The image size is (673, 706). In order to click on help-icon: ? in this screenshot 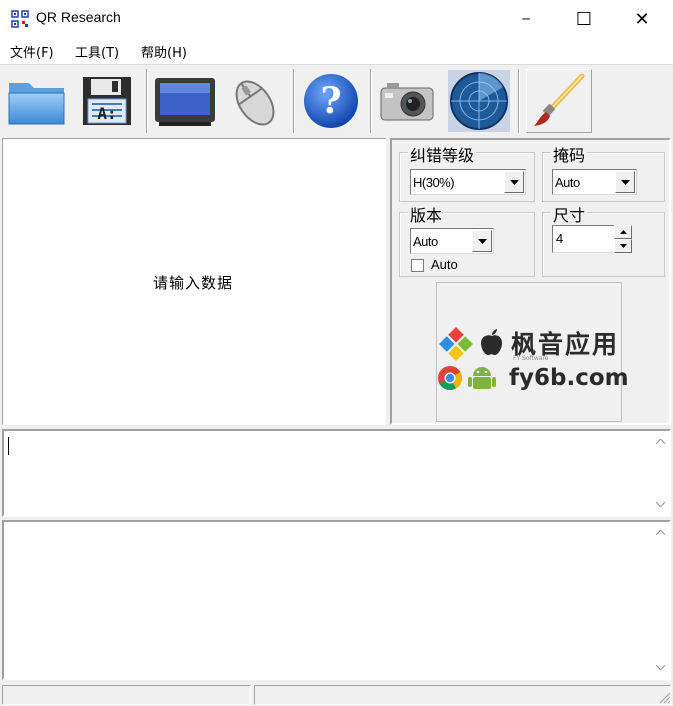, I will do `click(331, 101)`.